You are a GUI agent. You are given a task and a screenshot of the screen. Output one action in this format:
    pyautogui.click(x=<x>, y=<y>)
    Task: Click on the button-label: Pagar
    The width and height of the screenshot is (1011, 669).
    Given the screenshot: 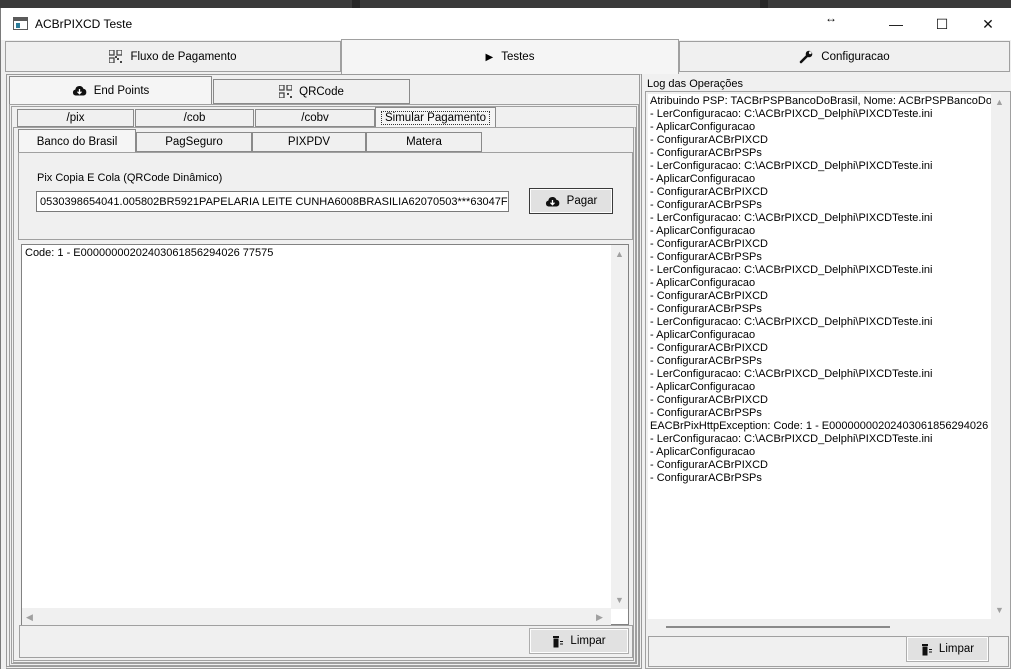 What is the action you would take?
    pyautogui.click(x=582, y=201)
    